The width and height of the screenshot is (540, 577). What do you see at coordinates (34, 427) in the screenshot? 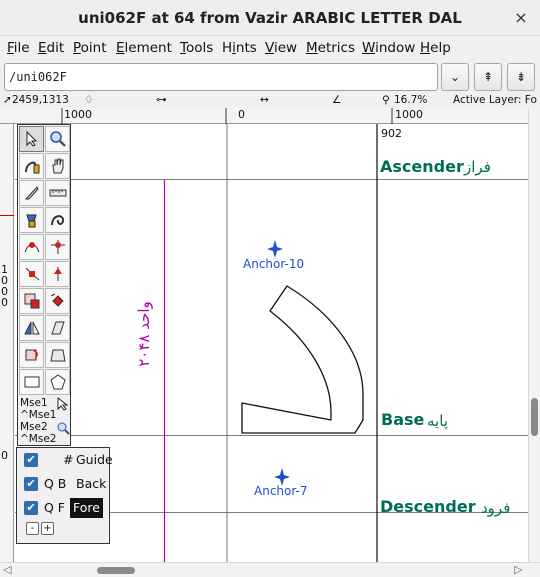
I see `mouse-2-label: Mse2` at bounding box center [34, 427].